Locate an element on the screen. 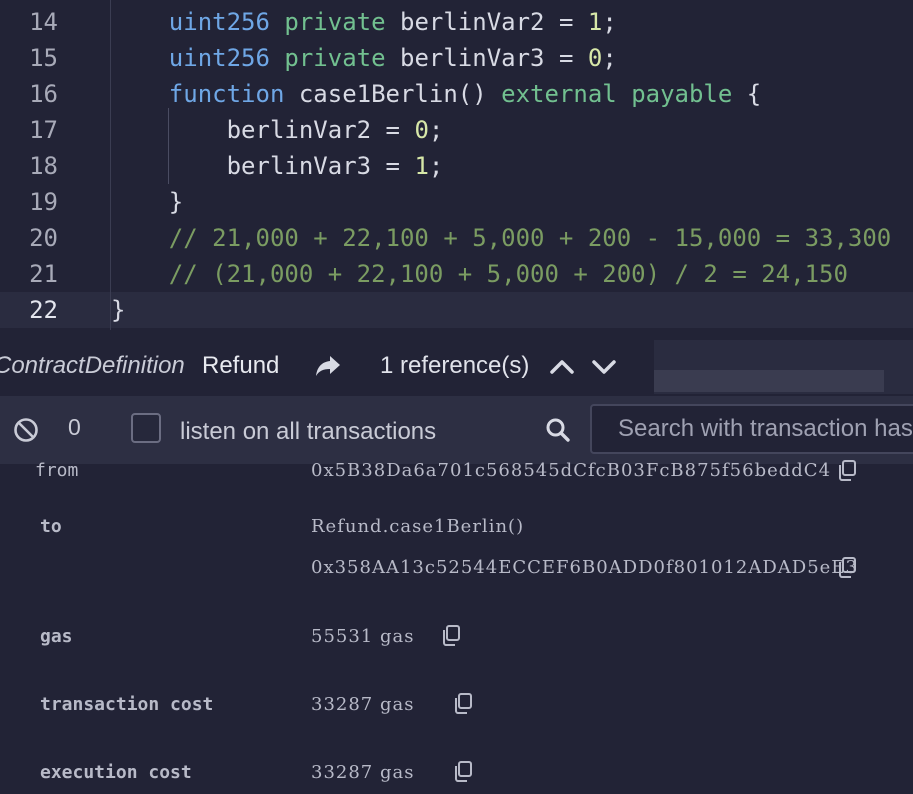 The height and width of the screenshot is (794, 913). transaction-cost-label: transaction cost is located at coordinates (127, 704).